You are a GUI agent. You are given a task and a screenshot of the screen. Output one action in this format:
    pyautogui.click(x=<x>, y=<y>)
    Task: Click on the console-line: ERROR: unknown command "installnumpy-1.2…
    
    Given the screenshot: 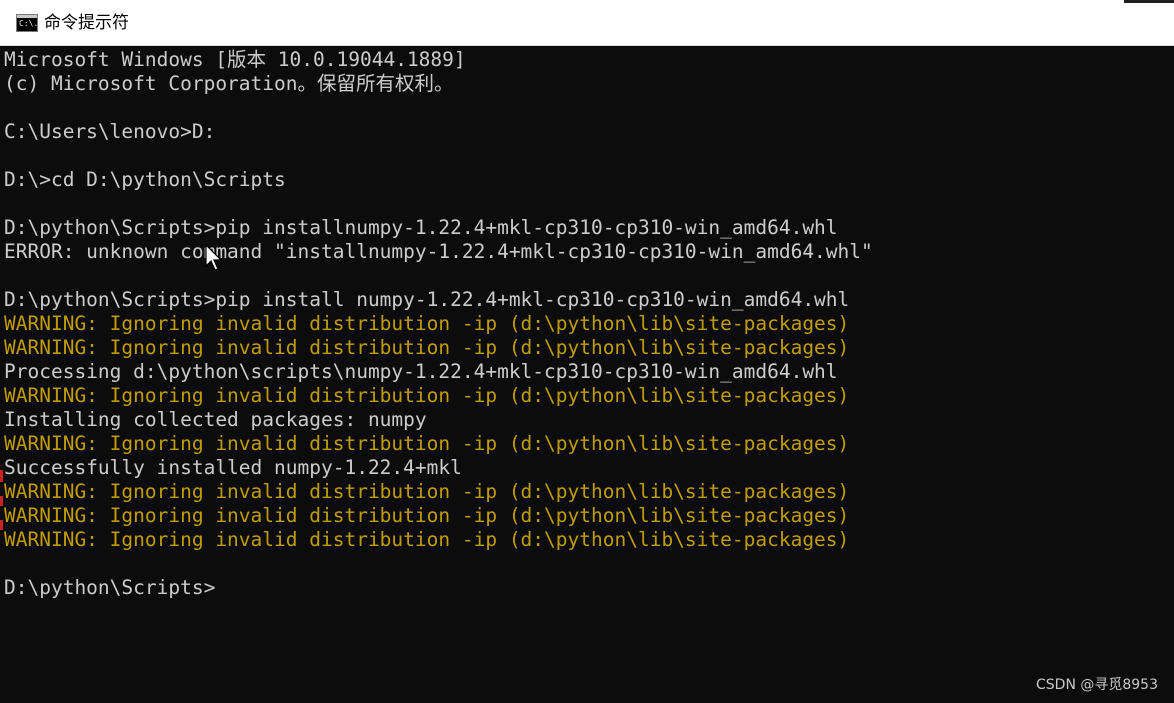 What is the action you would take?
    pyautogui.click(x=438, y=251)
    